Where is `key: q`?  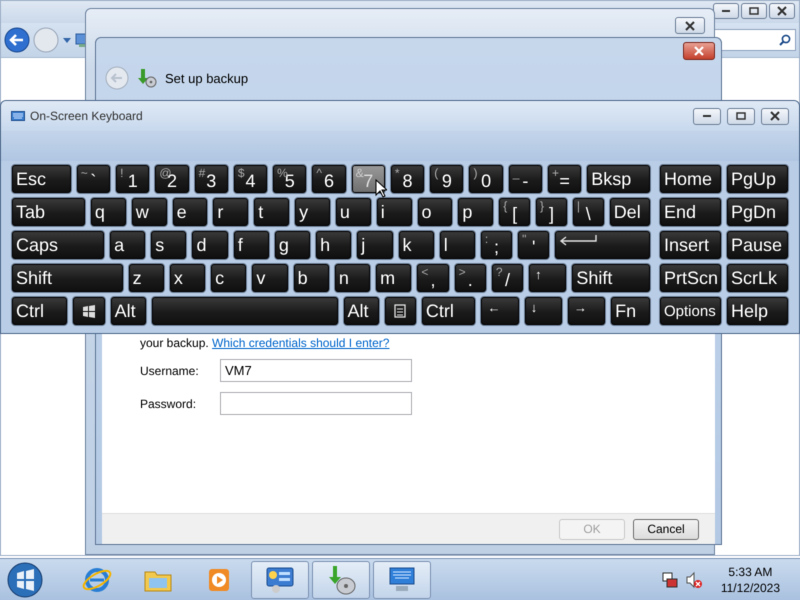 key: q is located at coordinates (108, 212).